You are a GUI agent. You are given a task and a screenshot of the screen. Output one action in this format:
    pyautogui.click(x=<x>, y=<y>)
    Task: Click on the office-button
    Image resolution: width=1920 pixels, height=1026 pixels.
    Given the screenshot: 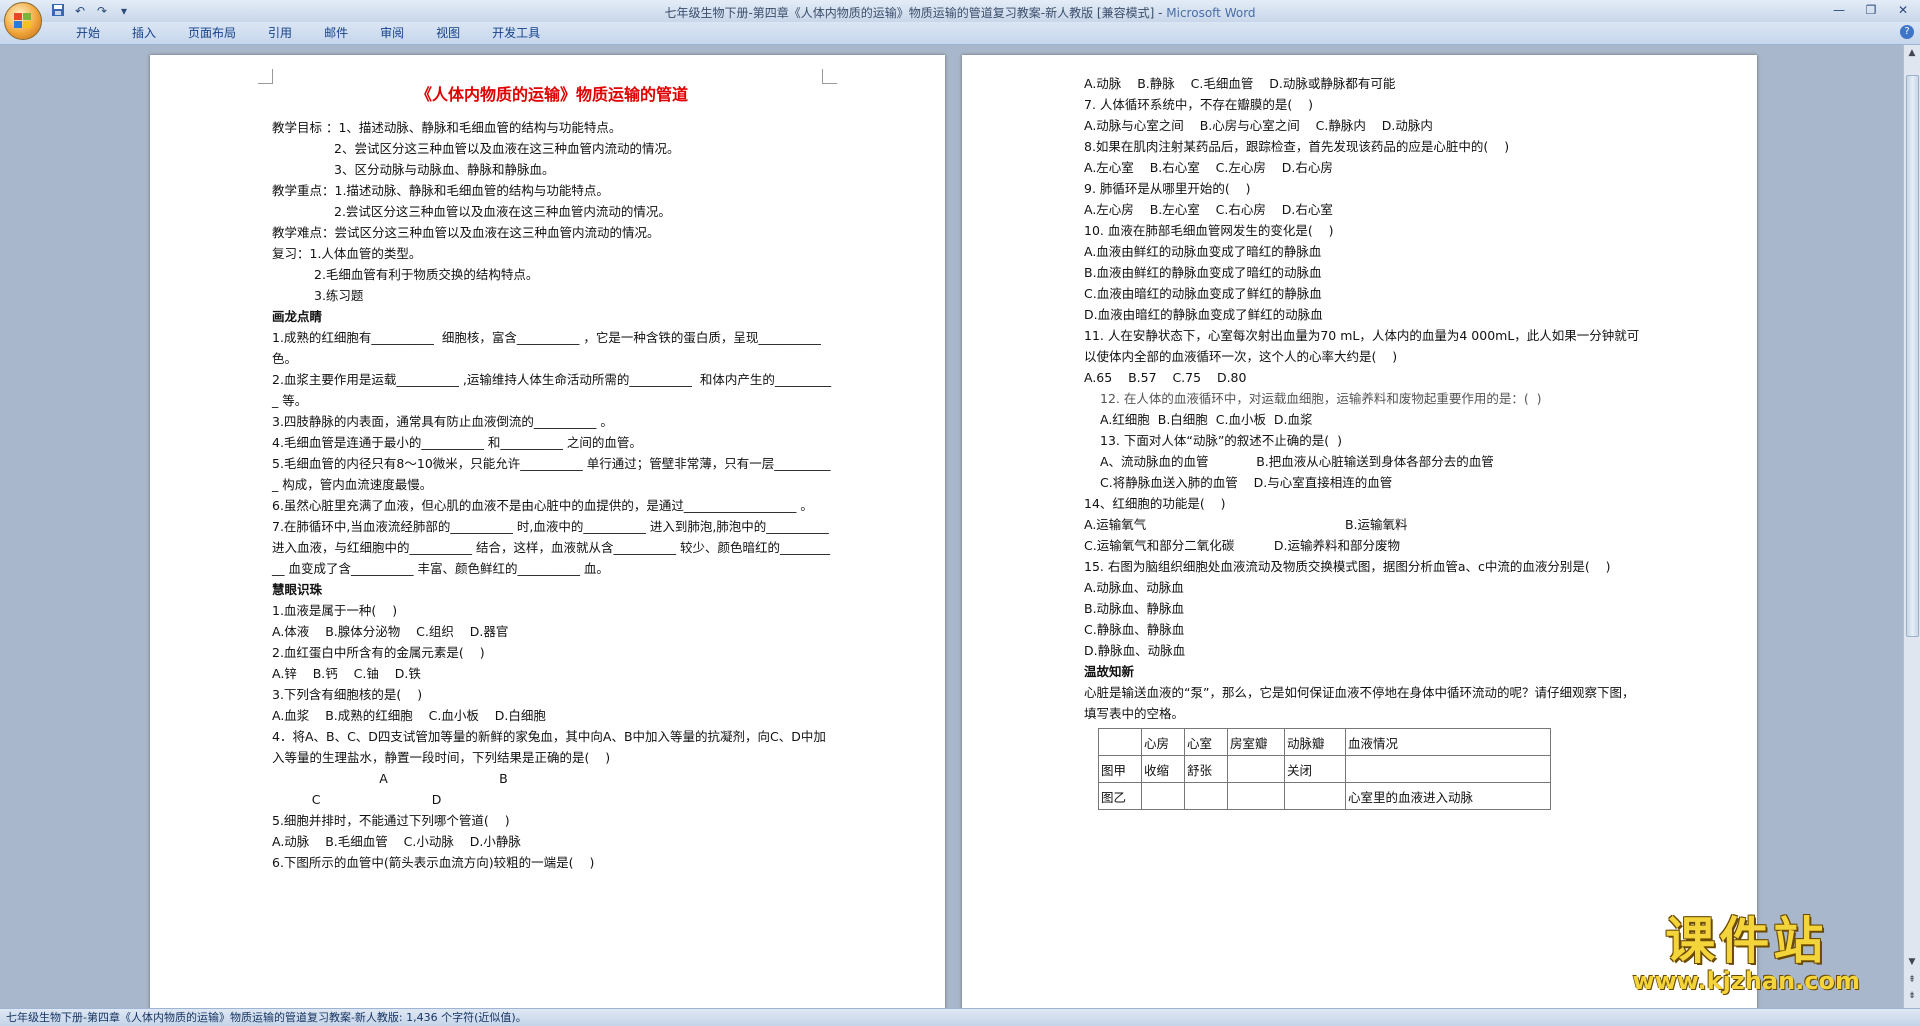 What is the action you would take?
    pyautogui.click(x=23, y=21)
    